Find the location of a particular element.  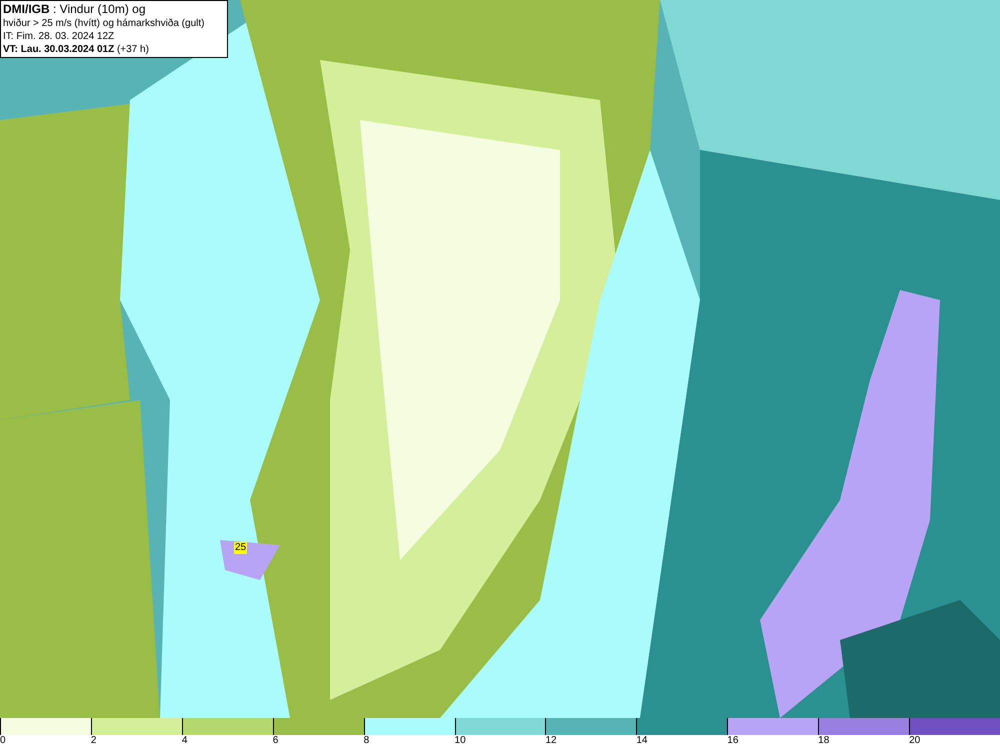

legend-label: 4 is located at coordinates (185, 741).